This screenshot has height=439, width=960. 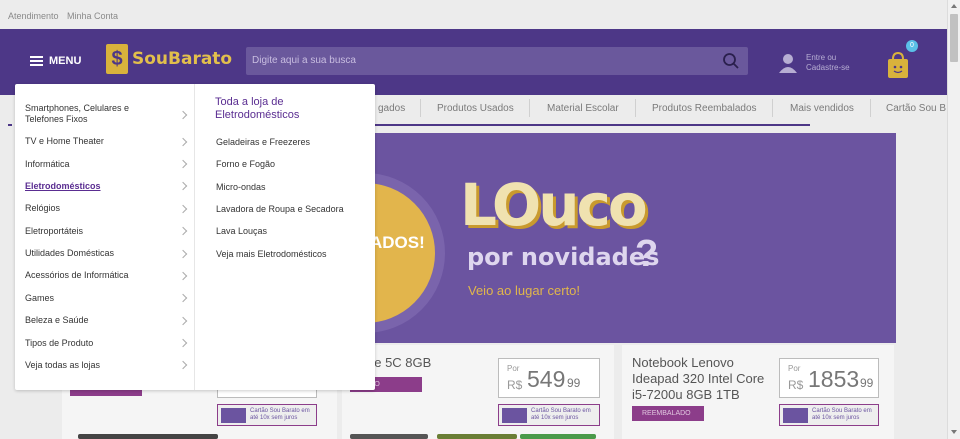 I want to click on price-box: Por R$ 549 99, so click(x=549, y=378).